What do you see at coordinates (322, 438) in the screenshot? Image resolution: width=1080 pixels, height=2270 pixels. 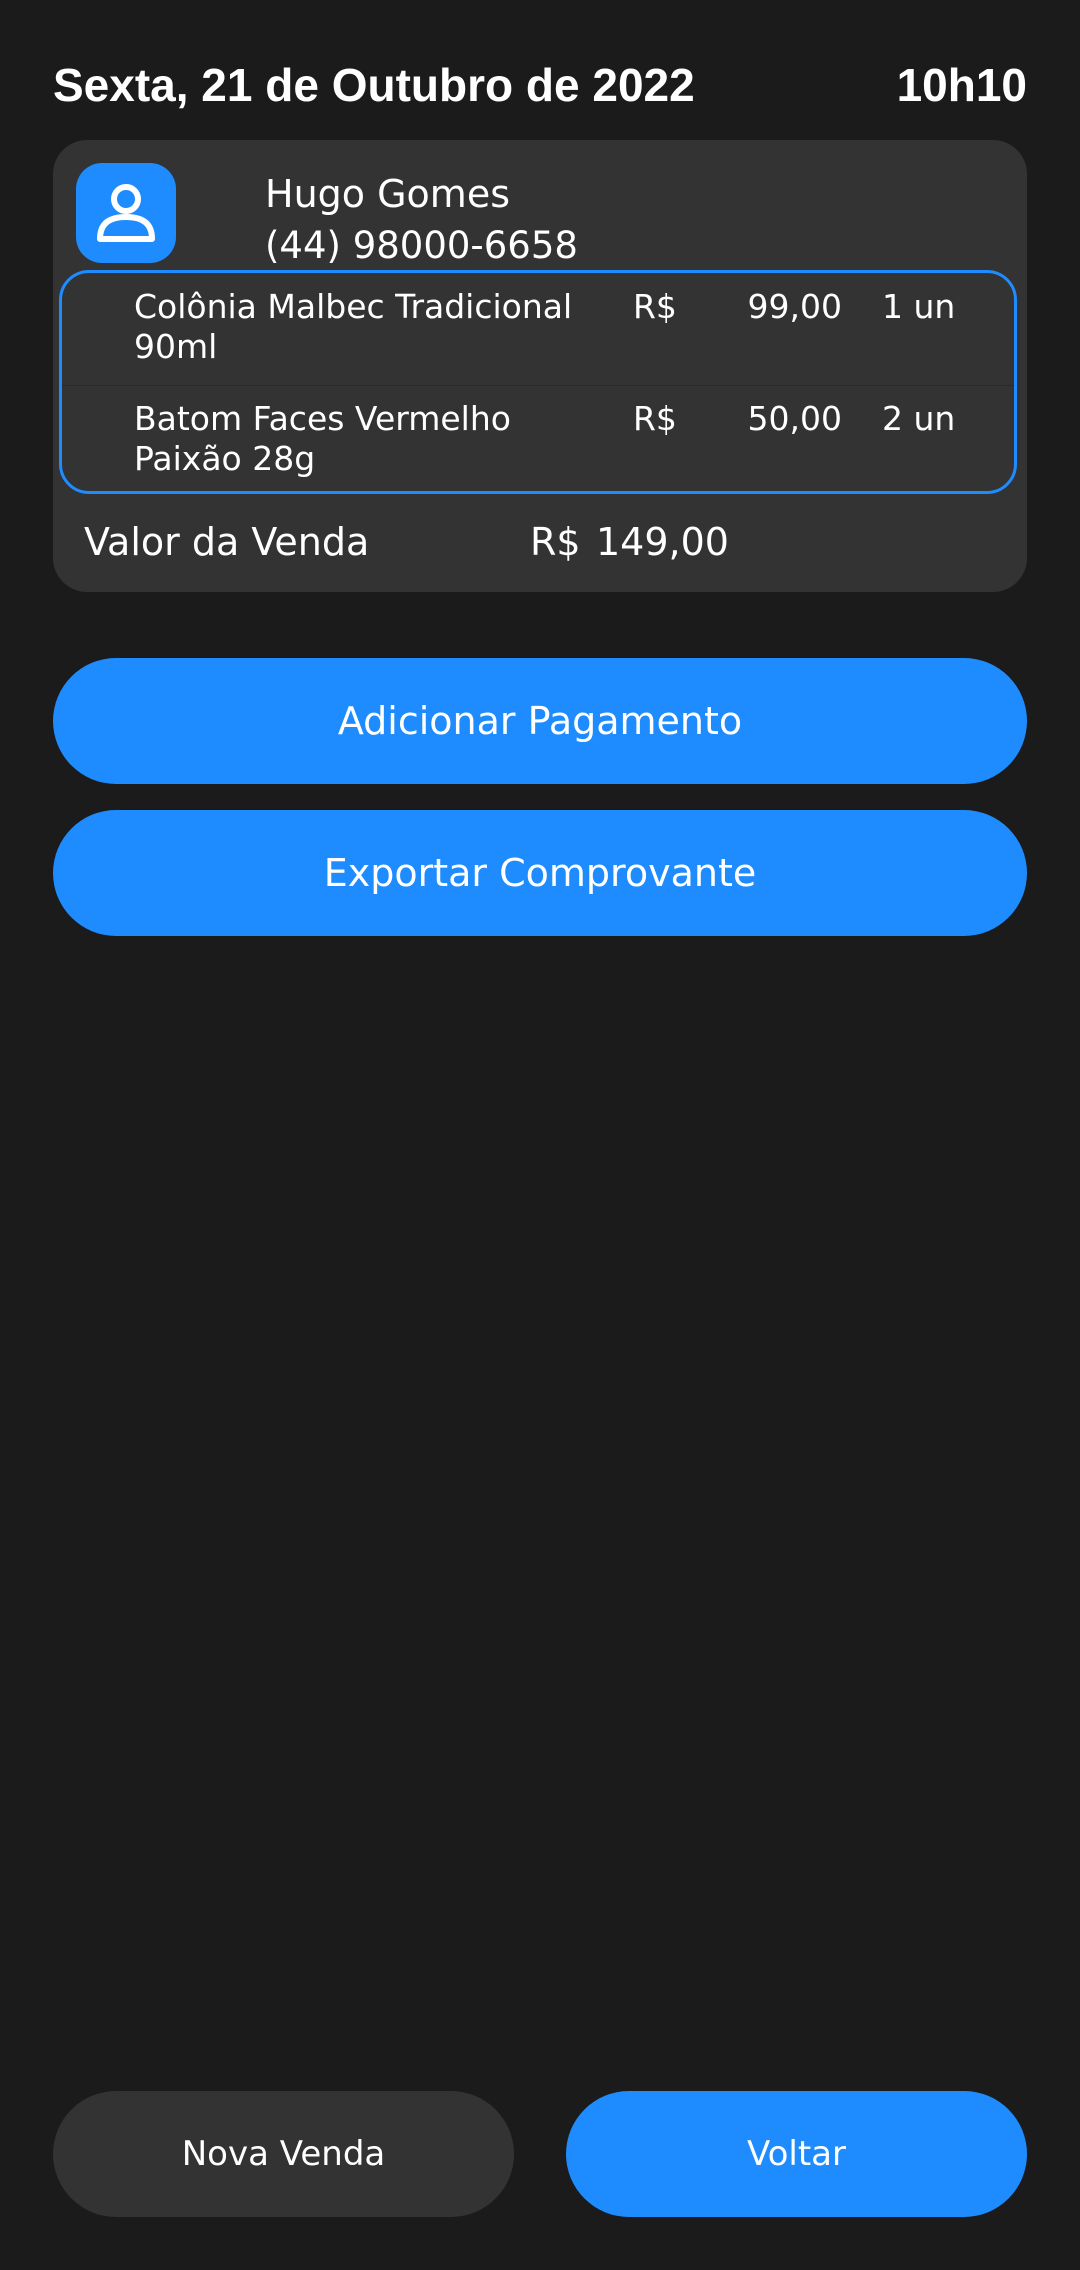 I see `item-name: Batom Faces Vermelho Paixão 28g` at bounding box center [322, 438].